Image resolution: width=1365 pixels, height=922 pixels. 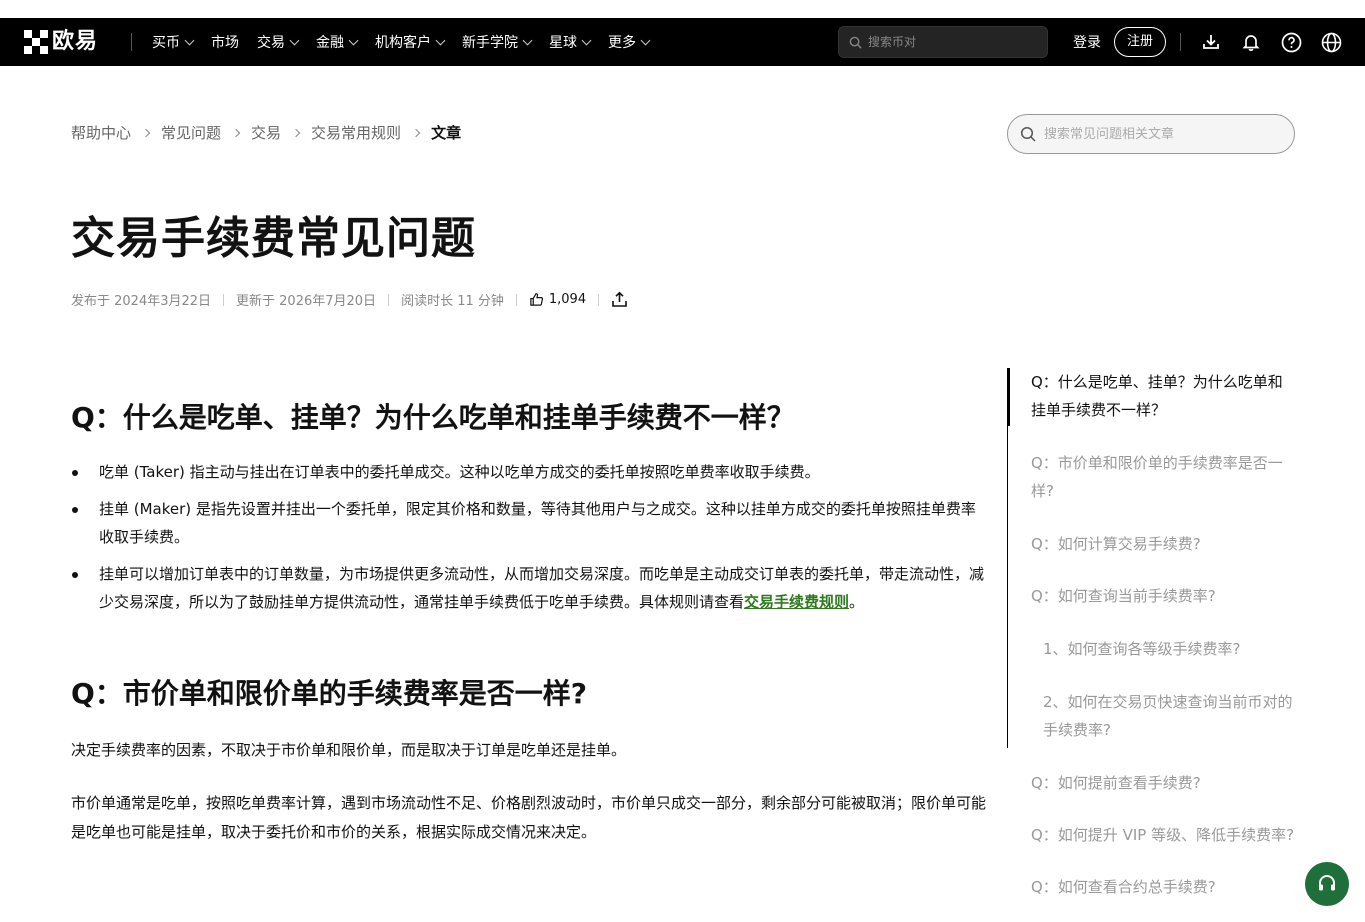 I want to click on nav-item-trade: 交易, so click(x=278, y=42).